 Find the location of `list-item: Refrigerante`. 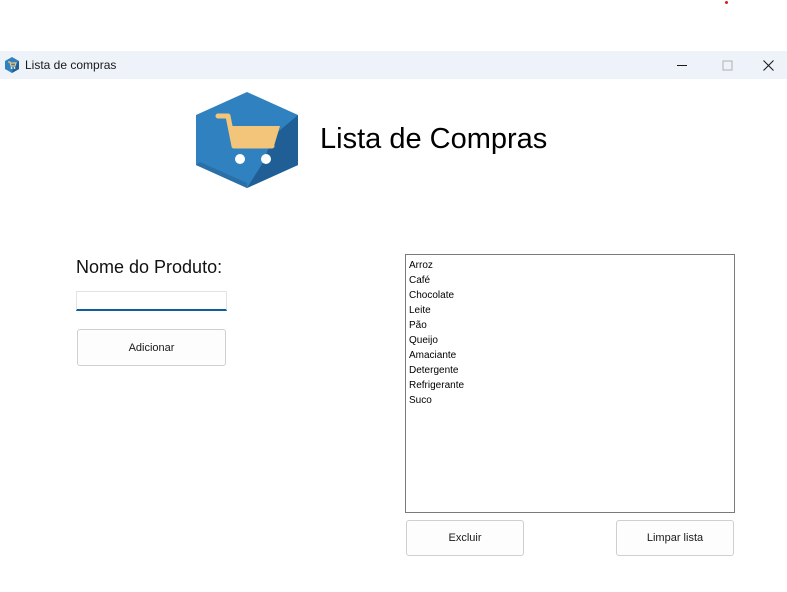

list-item: Refrigerante is located at coordinates (571, 385).